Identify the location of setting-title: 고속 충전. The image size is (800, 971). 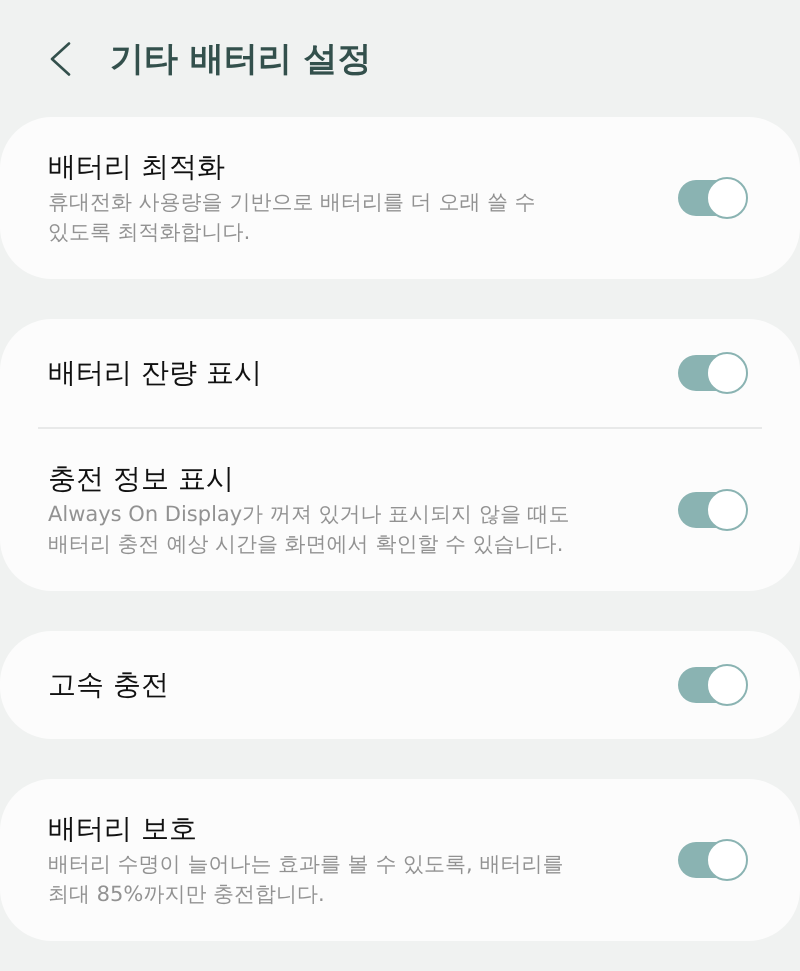
(109, 685).